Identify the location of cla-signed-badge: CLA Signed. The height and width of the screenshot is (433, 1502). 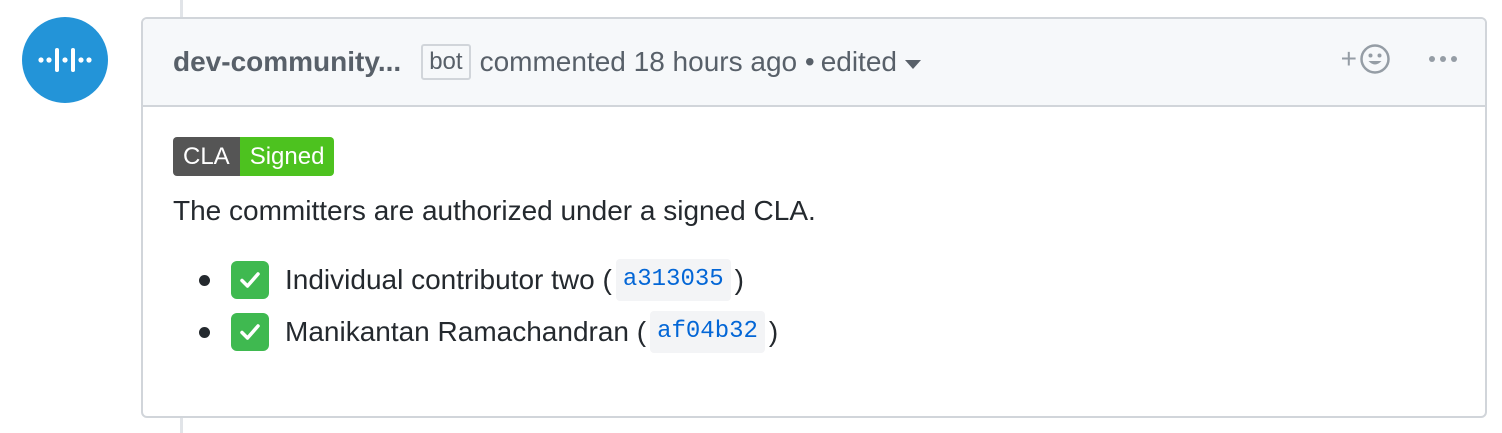
(254, 156).